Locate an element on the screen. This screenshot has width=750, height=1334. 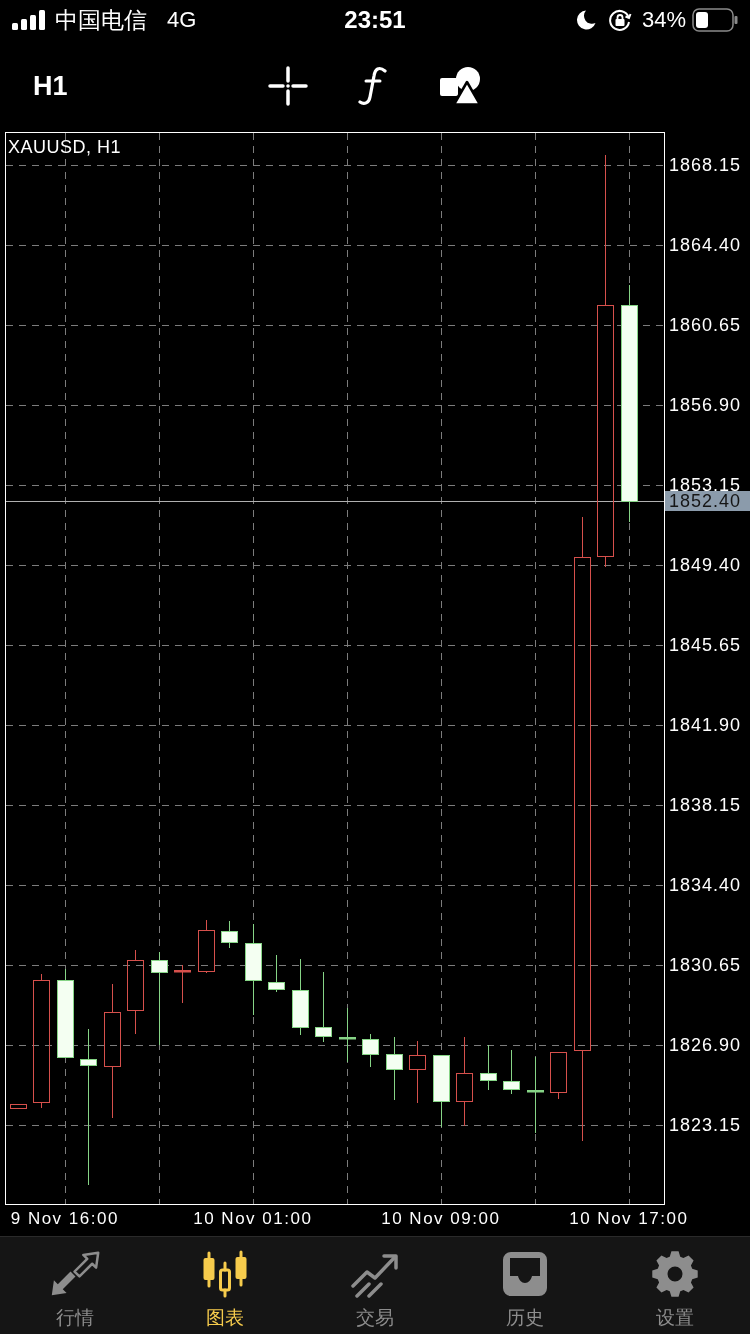
time-axis-label: 10 Nov 01:00 is located at coordinates (253, 1219).